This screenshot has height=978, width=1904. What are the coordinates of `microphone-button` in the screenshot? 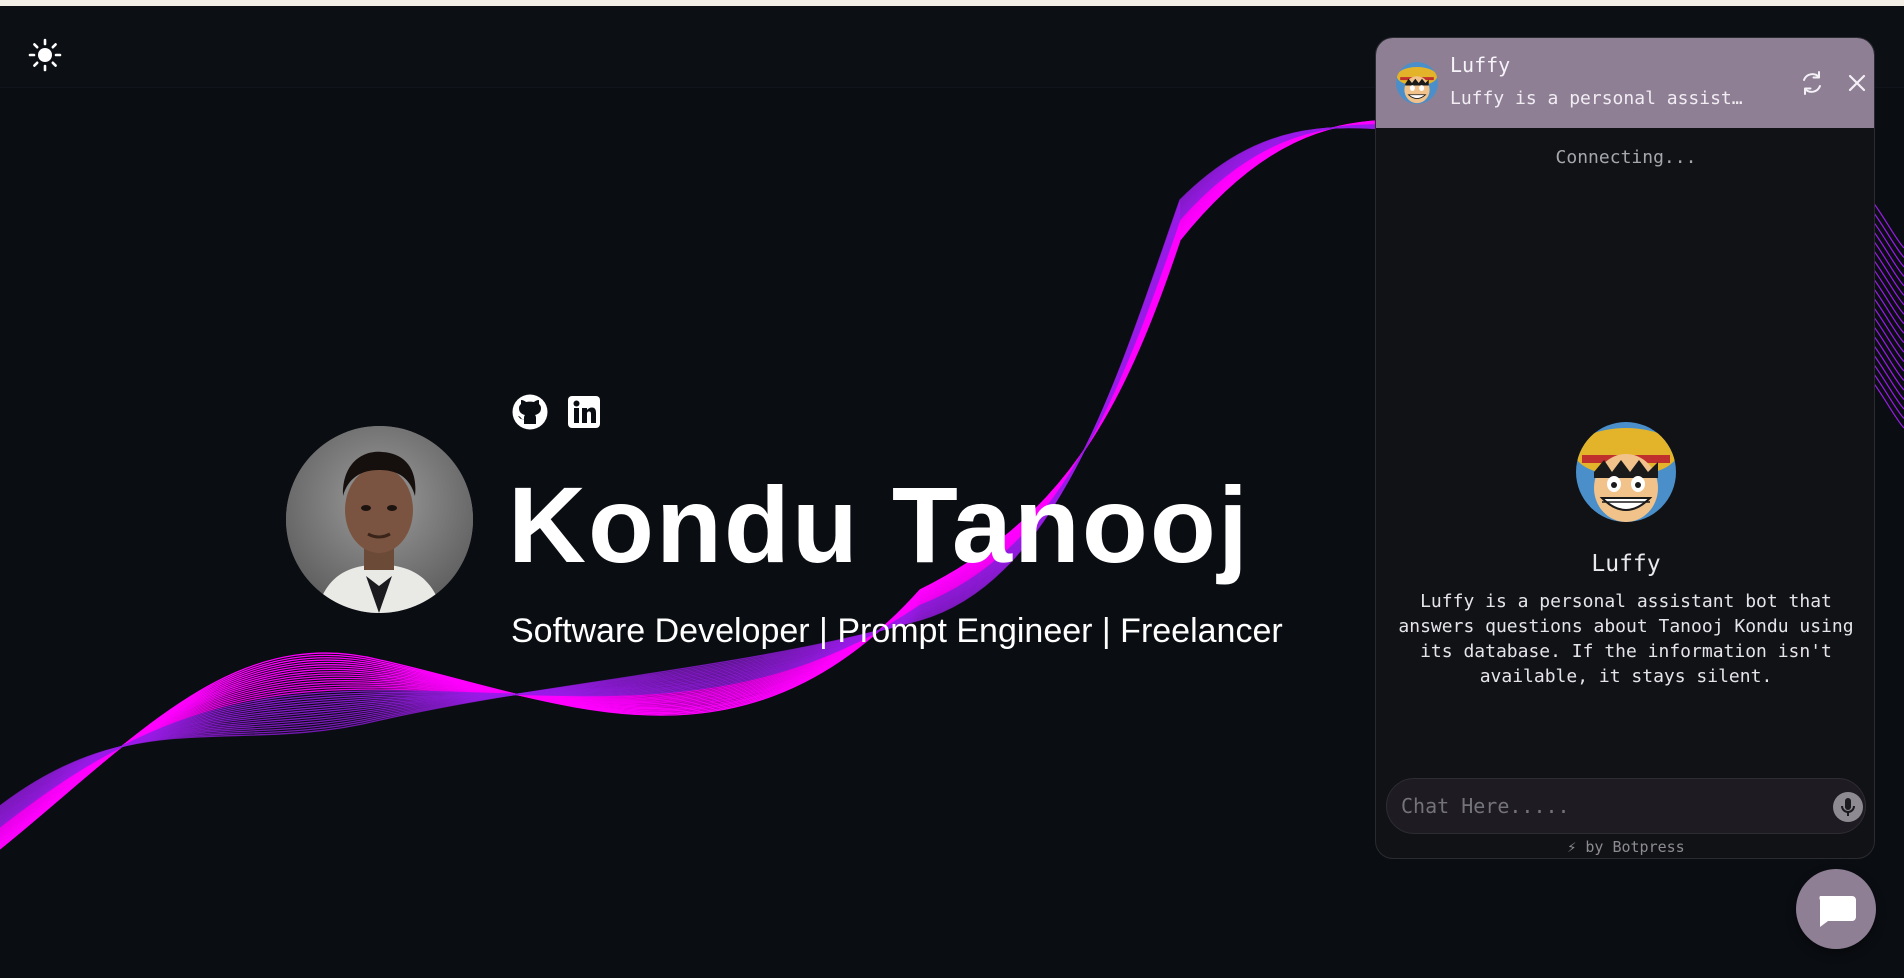 It's located at (1848, 807).